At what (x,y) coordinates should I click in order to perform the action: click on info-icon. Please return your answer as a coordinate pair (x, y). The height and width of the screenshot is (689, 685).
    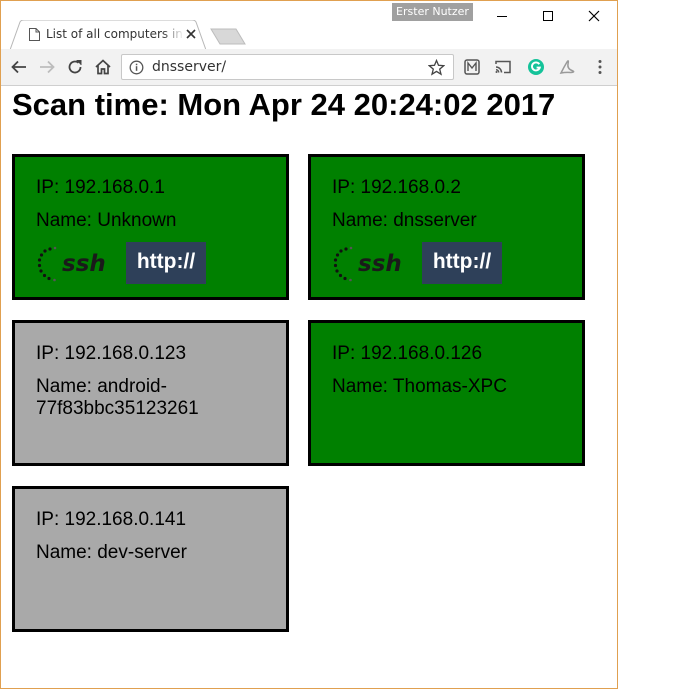
    Looking at the image, I should click on (136, 67).